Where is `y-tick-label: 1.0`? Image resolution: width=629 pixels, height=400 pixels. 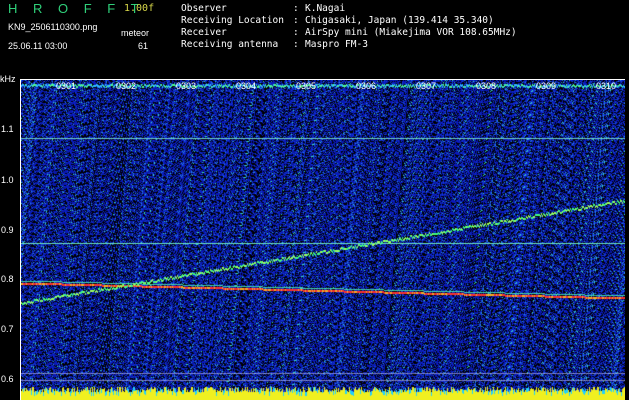
y-tick-label: 1.0 is located at coordinates (7, 180).